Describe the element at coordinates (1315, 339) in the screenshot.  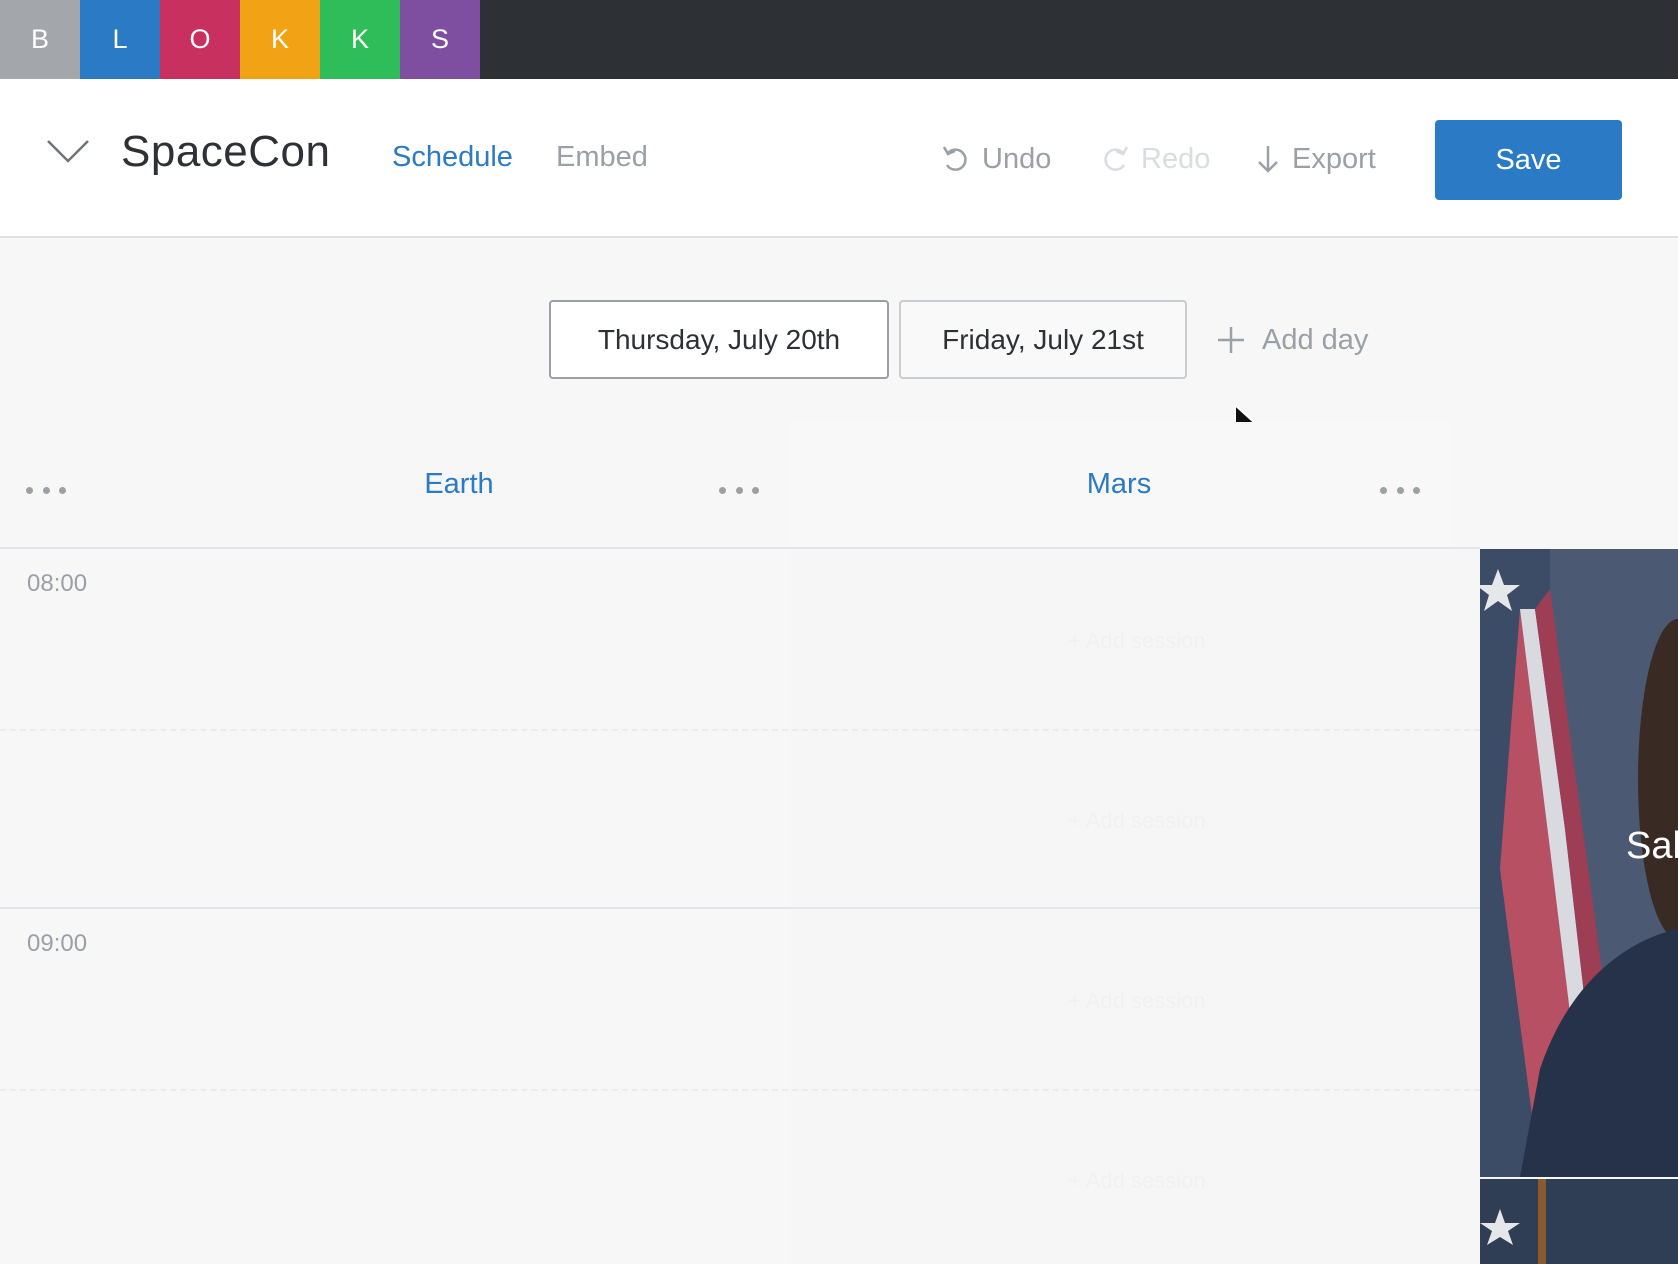
I see `add-day-label: Add day` at that location.